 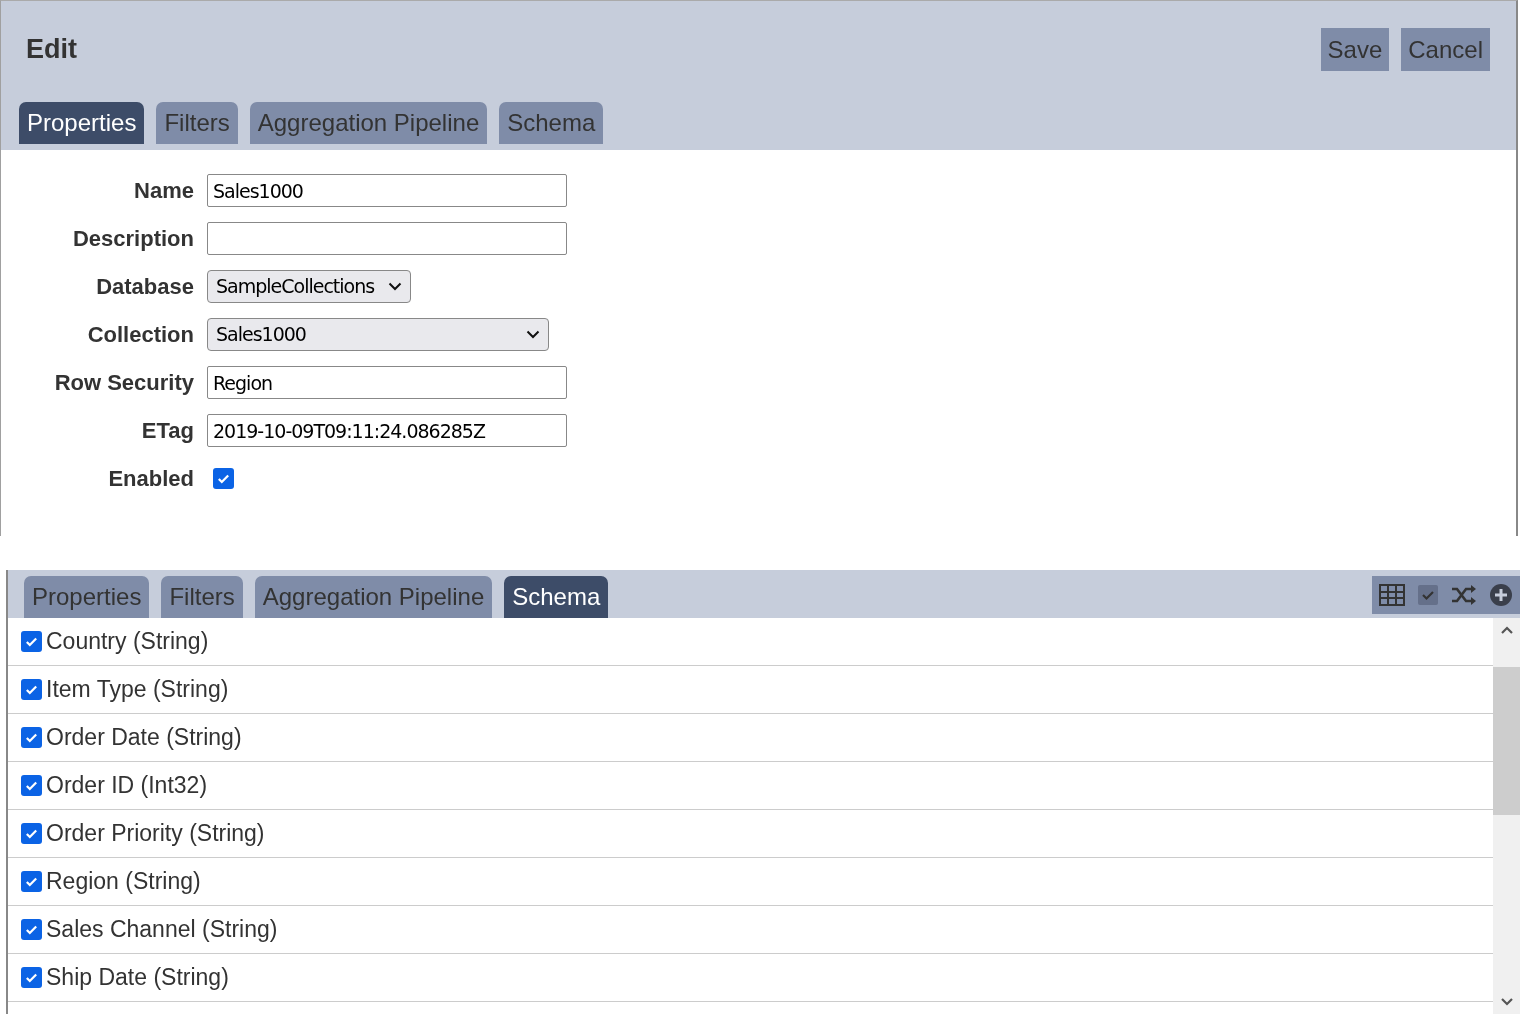 What do you see at coordinates (378, 334) in the screenshot?
I see `dropdown: Sales1000` at bounding box center [378, 334].